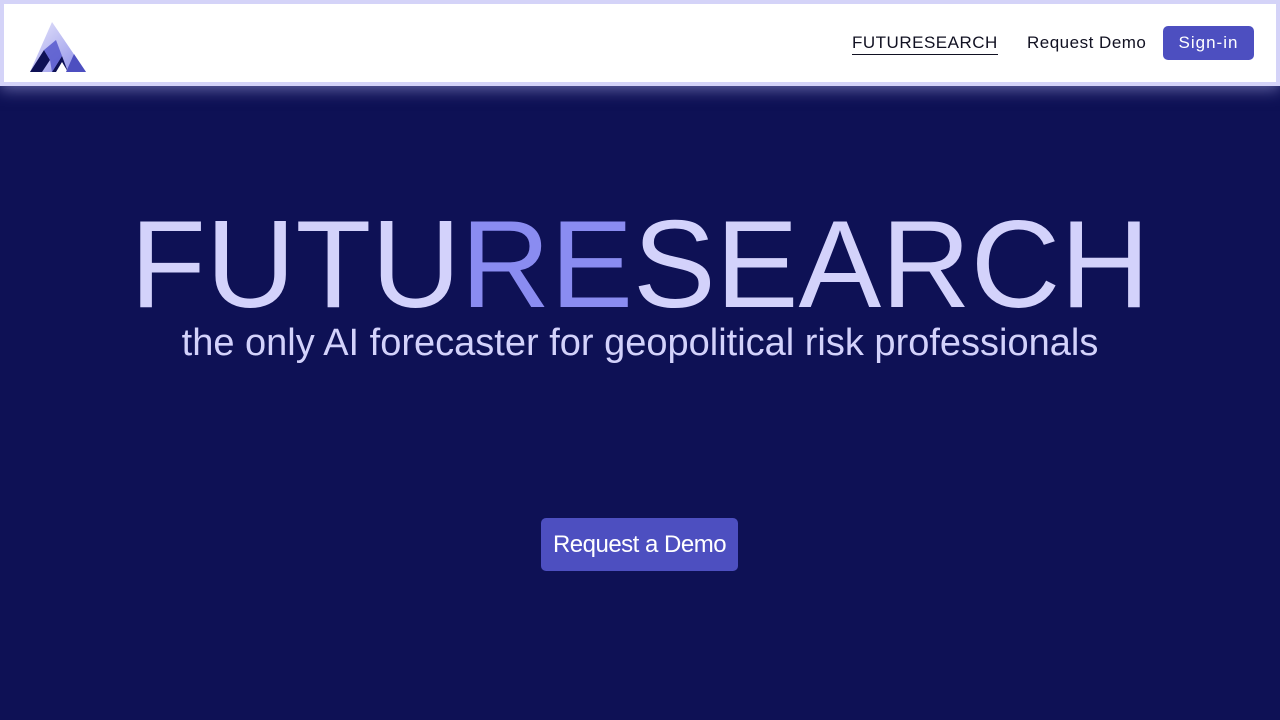  I want to click on hero-title-highlight: RE, so click(547, 265).